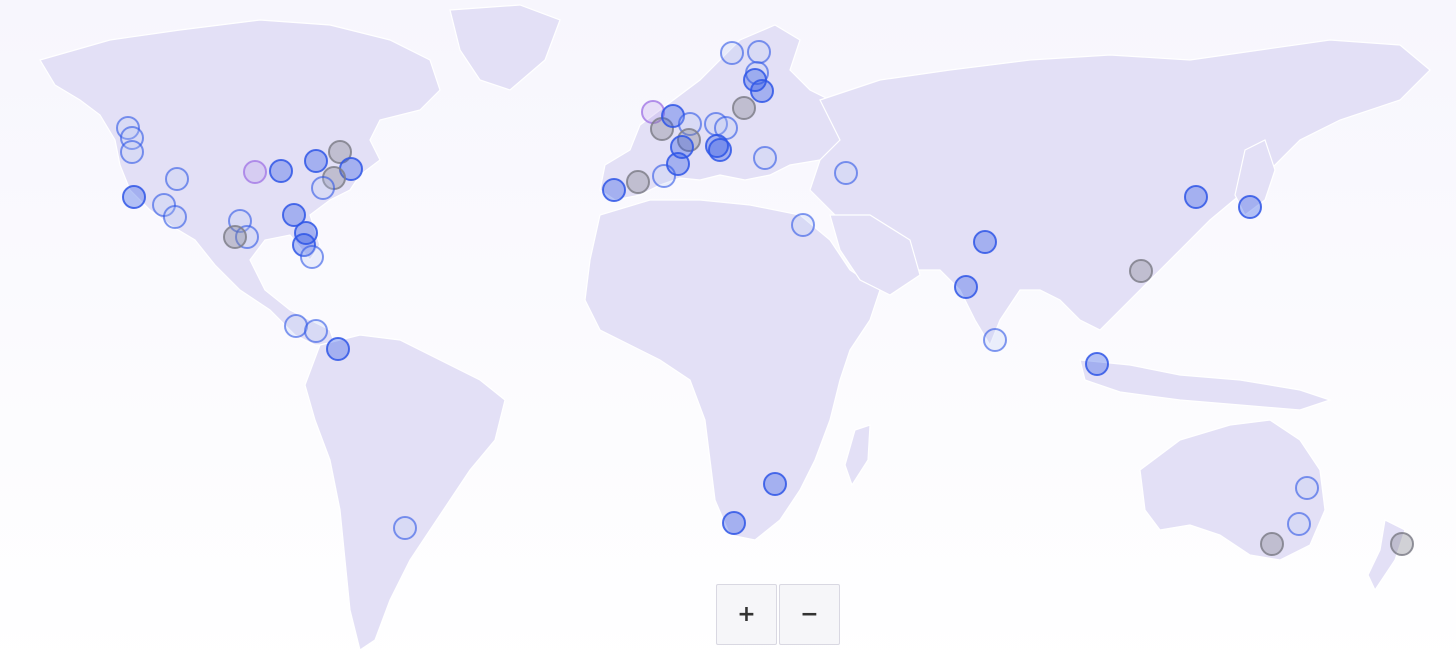 Image resolution: width=1456 pixels, height=671 pixels. What do you see at coordinates (746, 614) in the screenshot?
I see `zoom-in-button: +` at bounding box center [746, 614].